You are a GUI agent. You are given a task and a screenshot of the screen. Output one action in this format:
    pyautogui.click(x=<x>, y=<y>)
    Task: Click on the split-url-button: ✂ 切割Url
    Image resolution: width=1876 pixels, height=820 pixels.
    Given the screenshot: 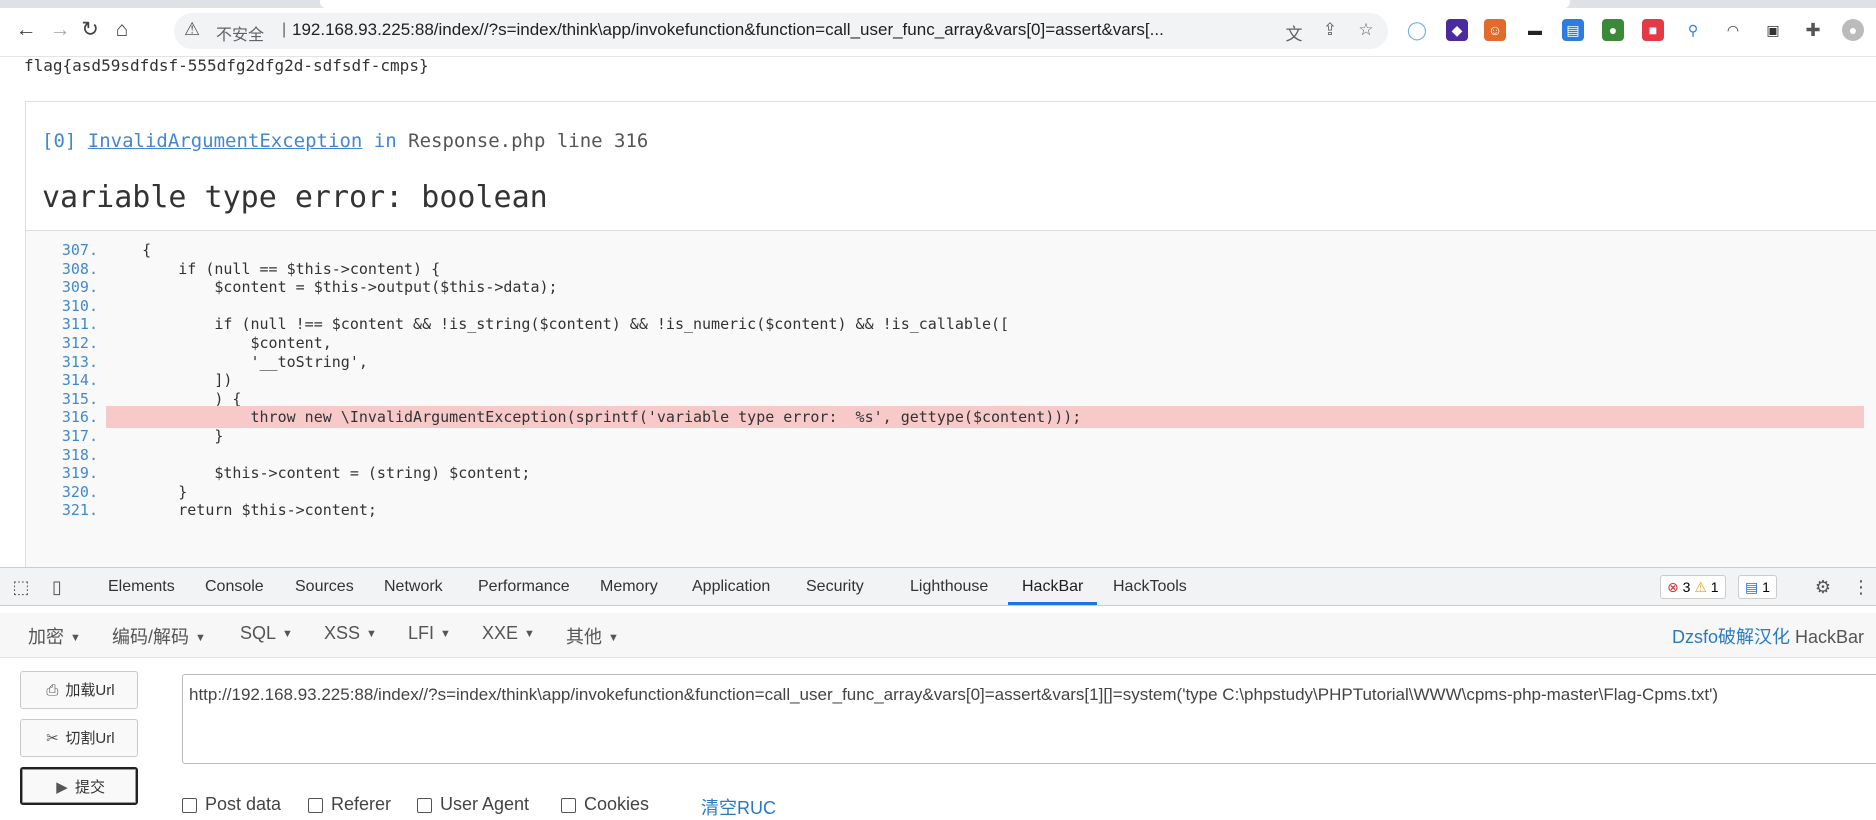 What is the action you would take?
    pyautogui.click(x=79, y=738)
    